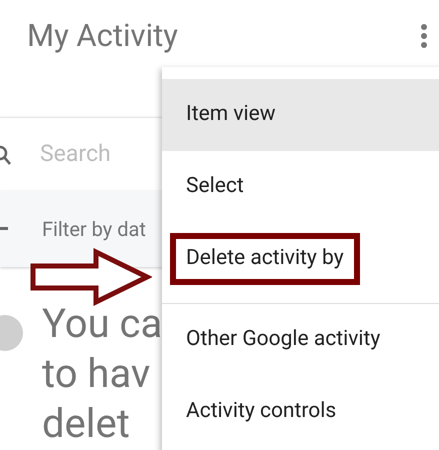 The image size is (439, 450). What do you see at coordinates (265, 259) in the screenshot?
I see `menu-item: Delete activity by` at bounding box center [265, 259].